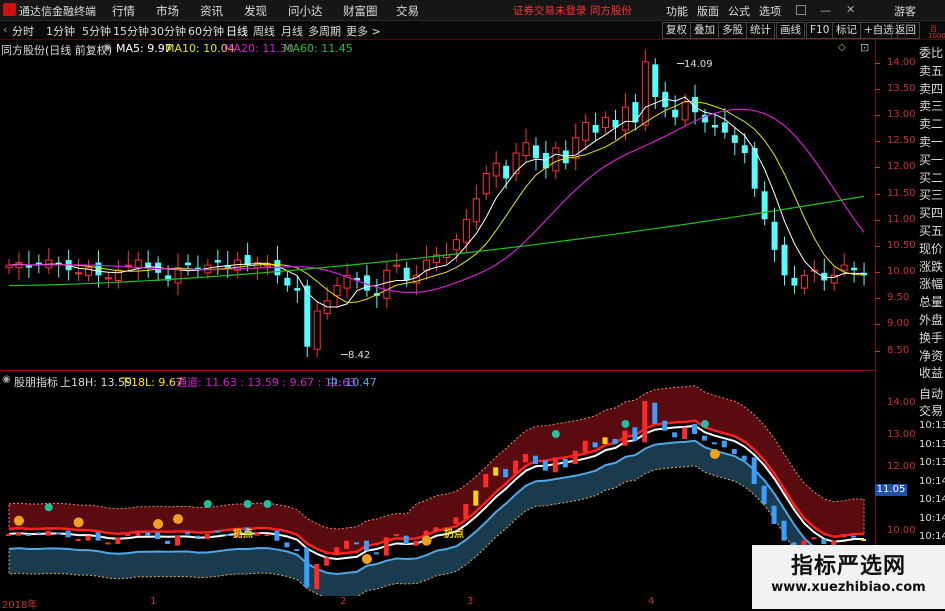 The height and width of the screenshot is (611, 945). I want to click on menu-caifuquan: 财富圈, so click(360, 11).